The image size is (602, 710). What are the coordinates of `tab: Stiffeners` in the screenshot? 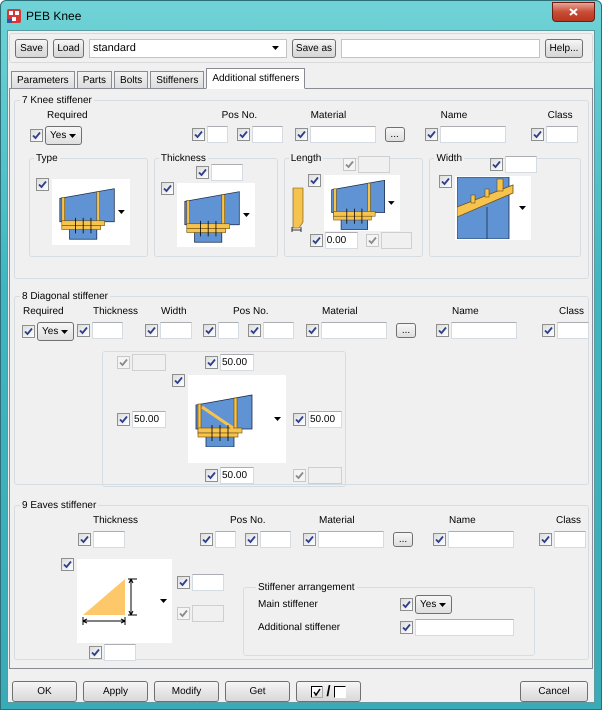 It's located at (177, 80).